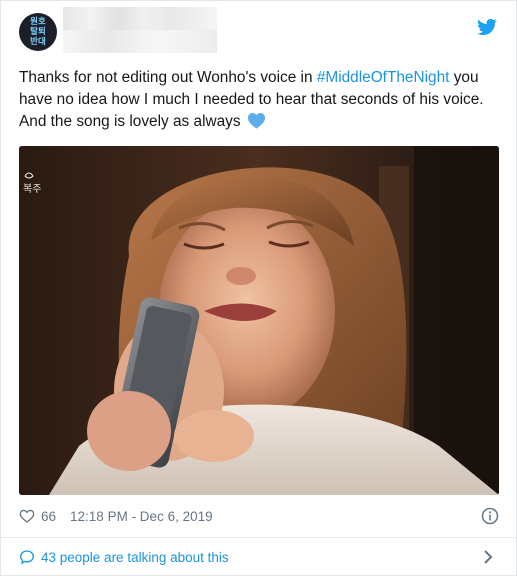  What do you see at coordinates (488, 557) in the screenshot?
I see `chevron-right-icon` at bounding box center [488, 557].